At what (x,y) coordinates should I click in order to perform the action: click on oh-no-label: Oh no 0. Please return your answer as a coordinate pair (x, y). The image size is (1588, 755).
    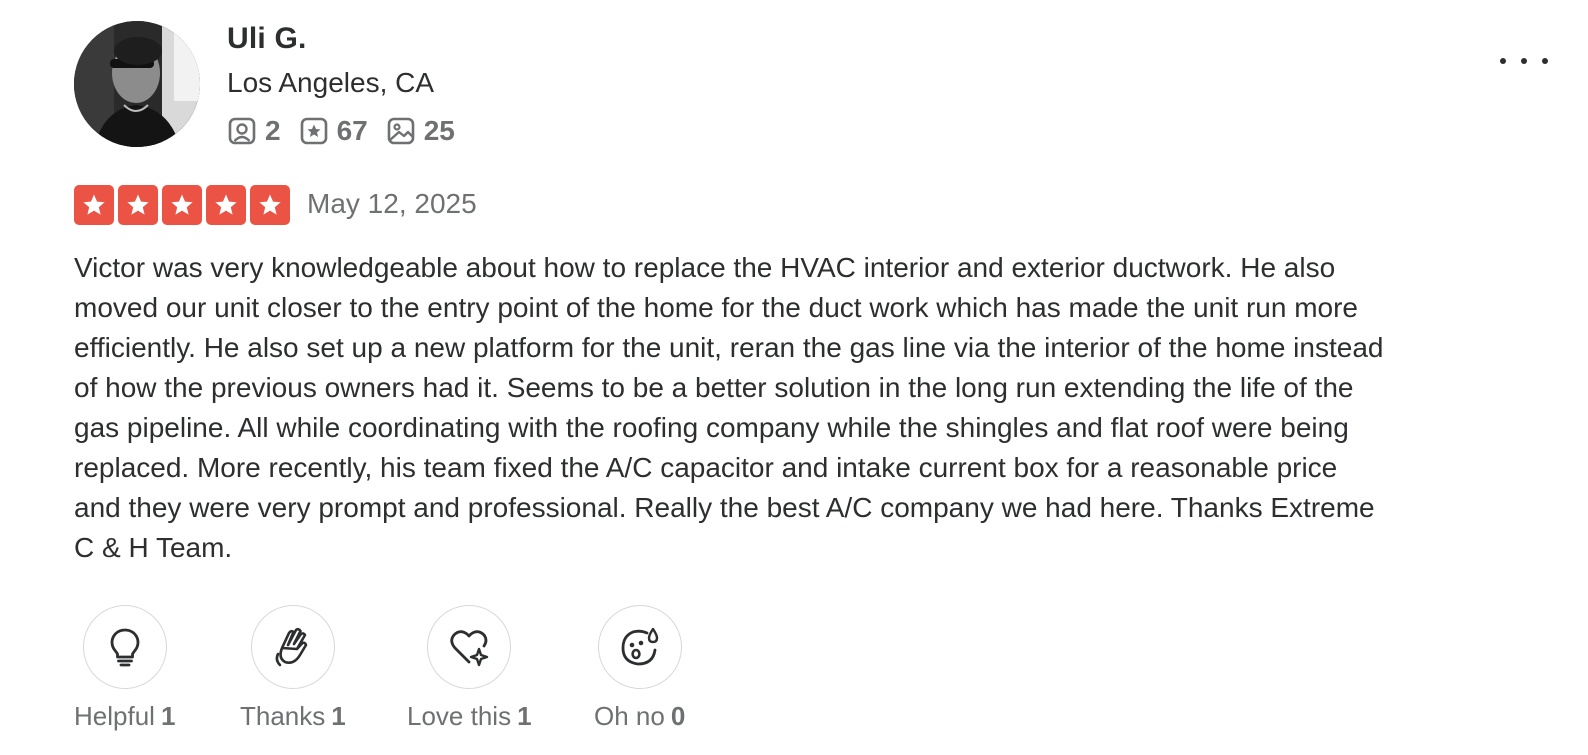
    Looking at the image, I should click on (640, 716).